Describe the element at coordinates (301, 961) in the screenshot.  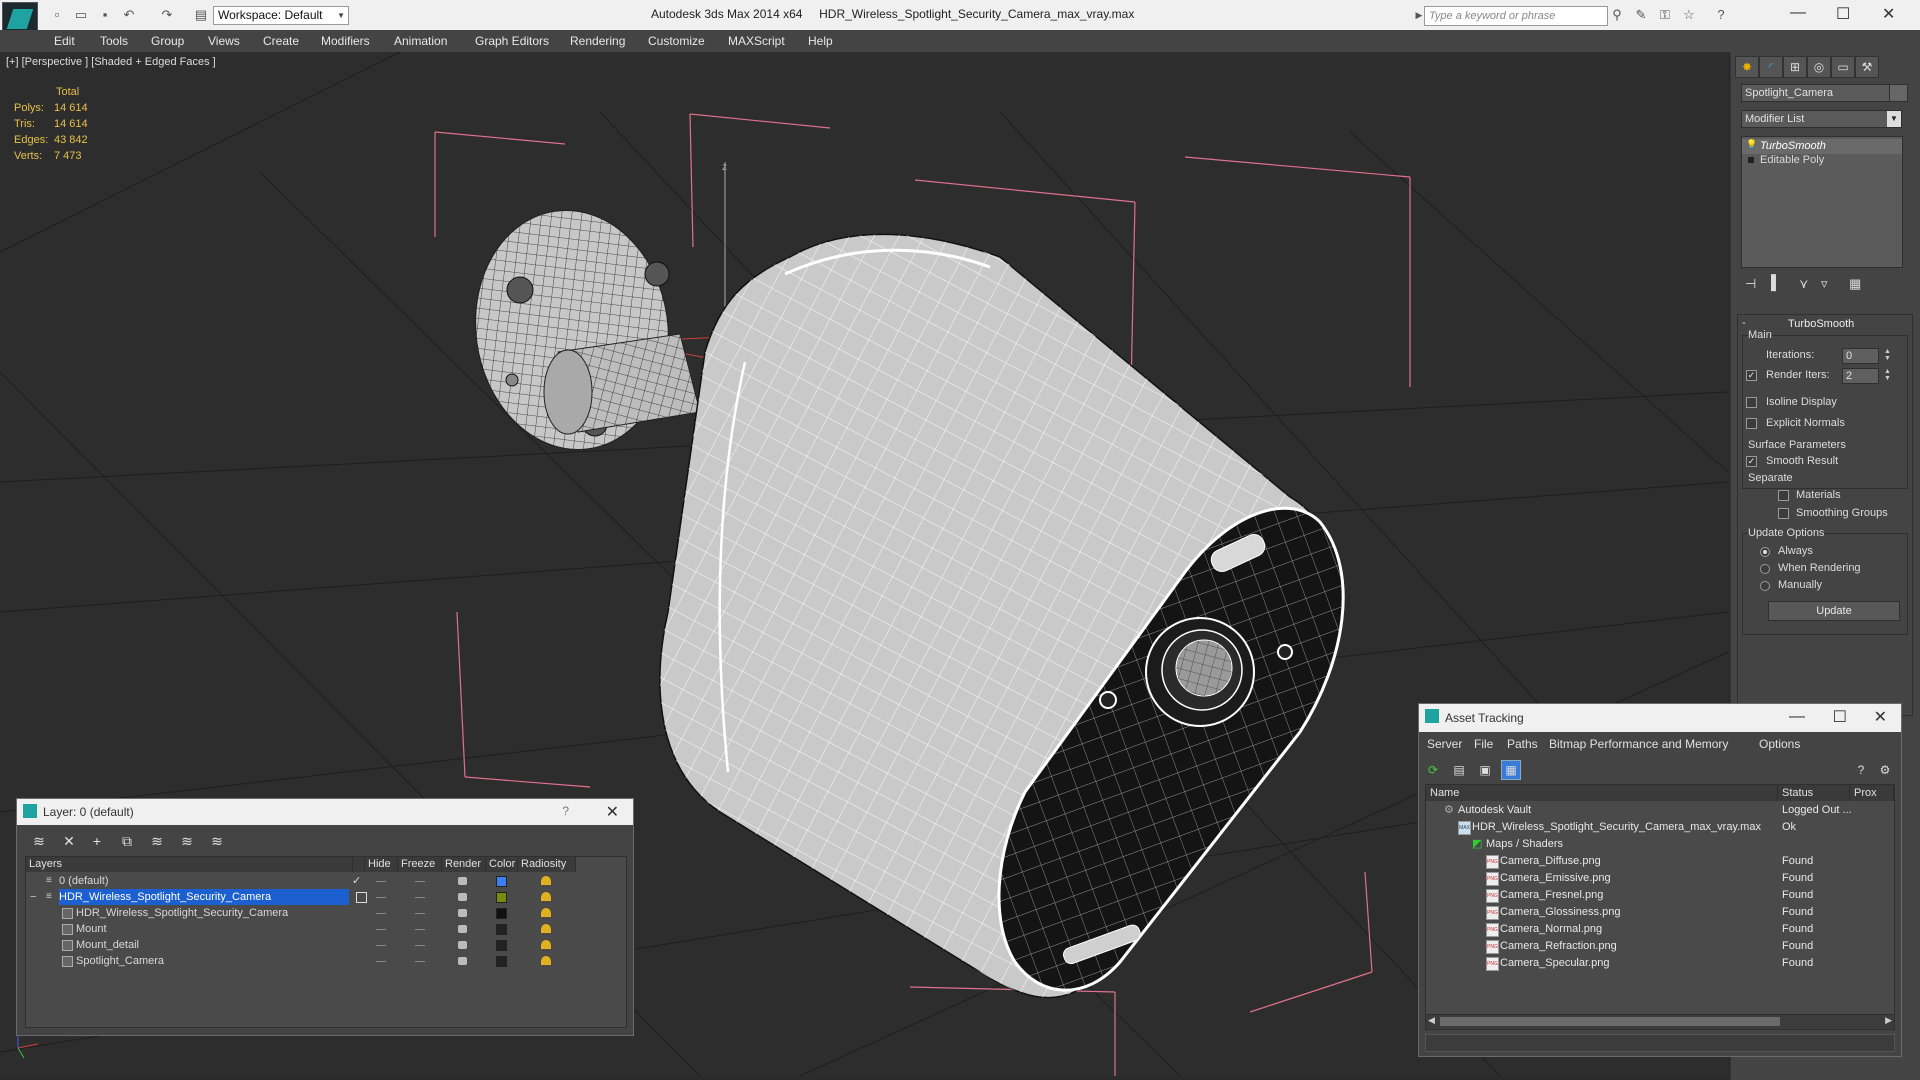
I see `table-row: Spotlight_Camera` at that location.